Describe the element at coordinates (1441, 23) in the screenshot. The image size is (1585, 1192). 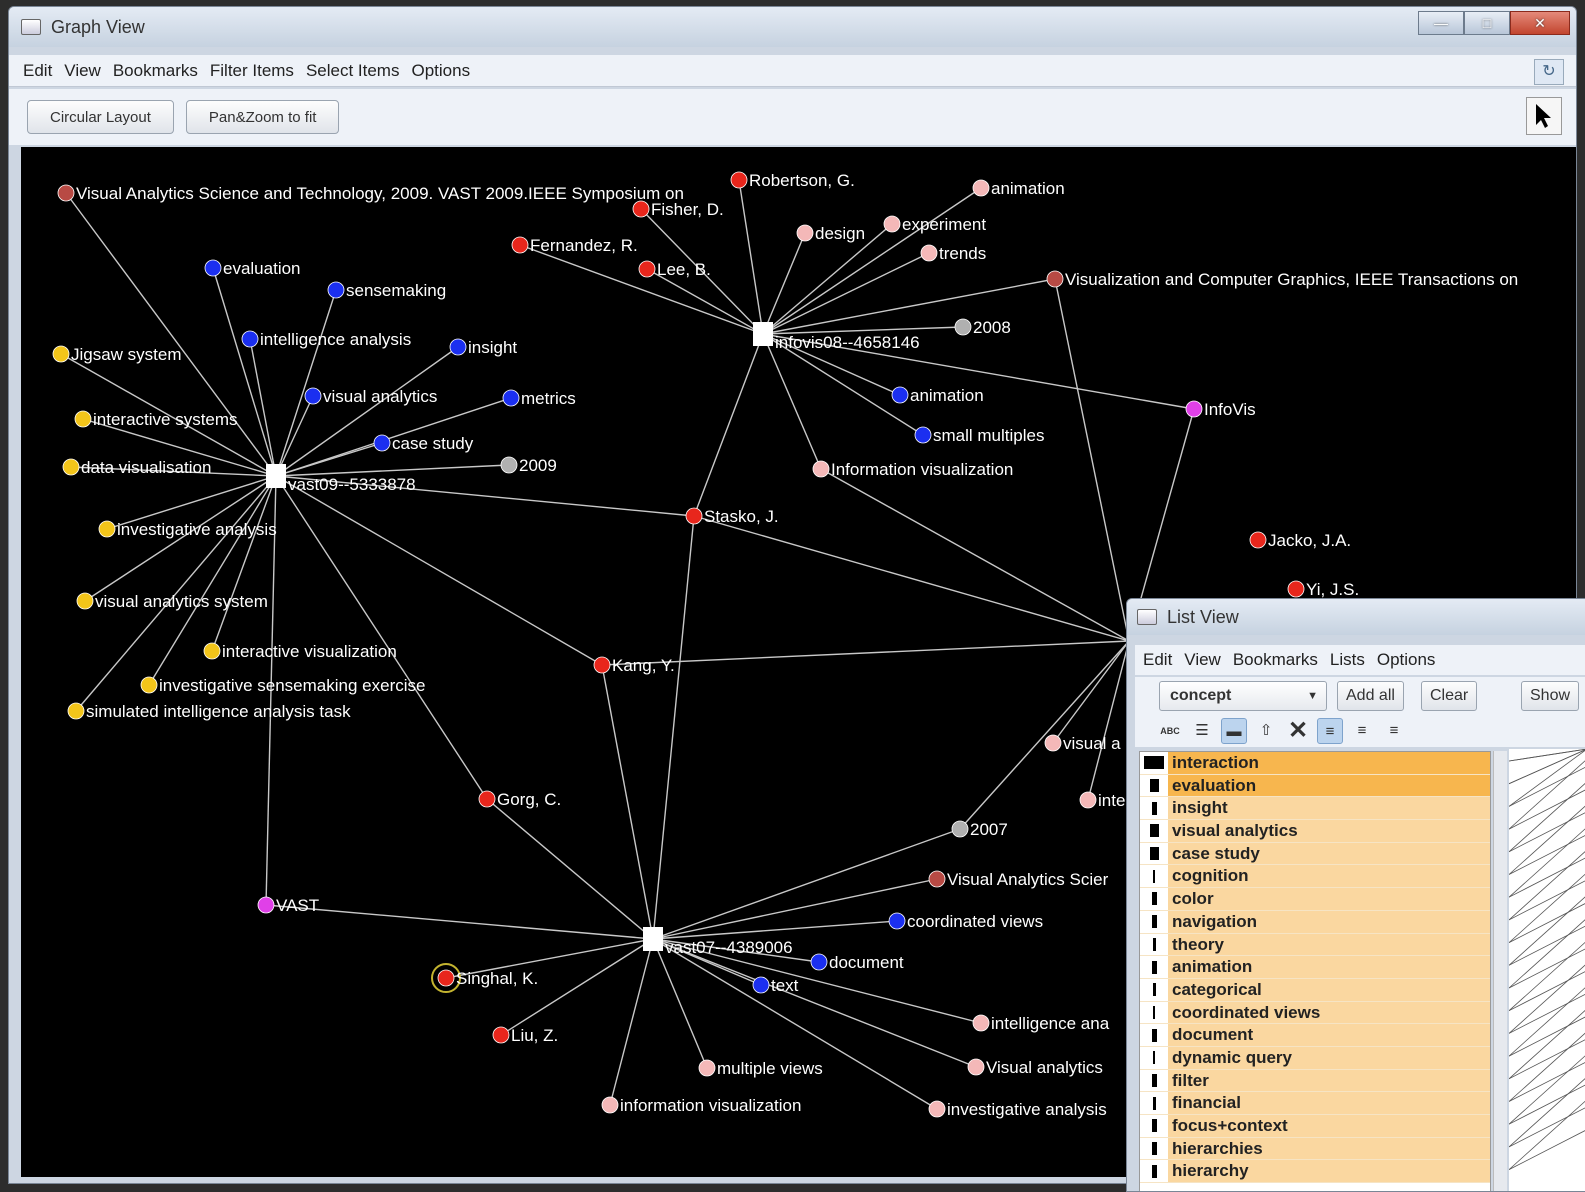
I see `minimize-button: —` at that location.